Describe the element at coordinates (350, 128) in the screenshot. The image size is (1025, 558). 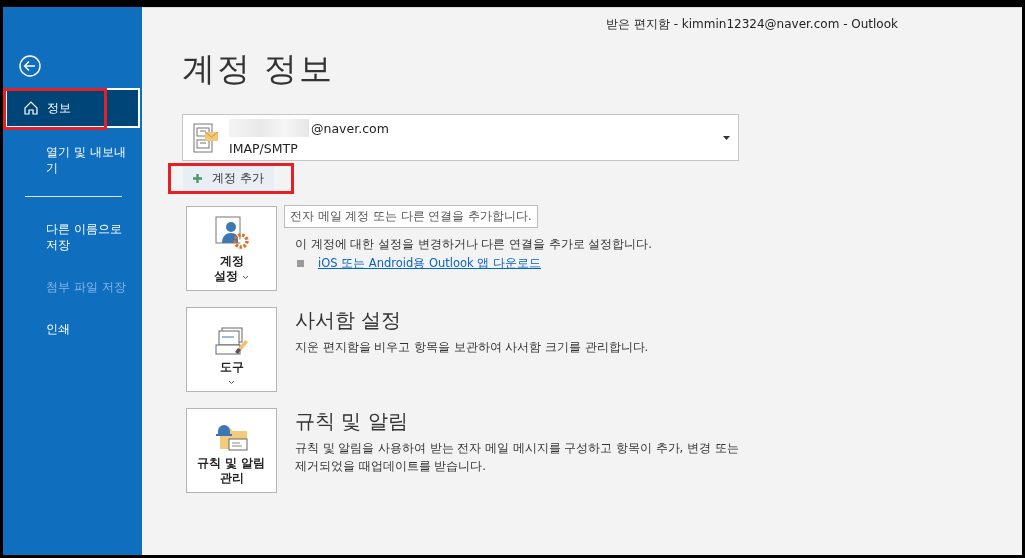
I see `account-email: @naver.com` at that location.